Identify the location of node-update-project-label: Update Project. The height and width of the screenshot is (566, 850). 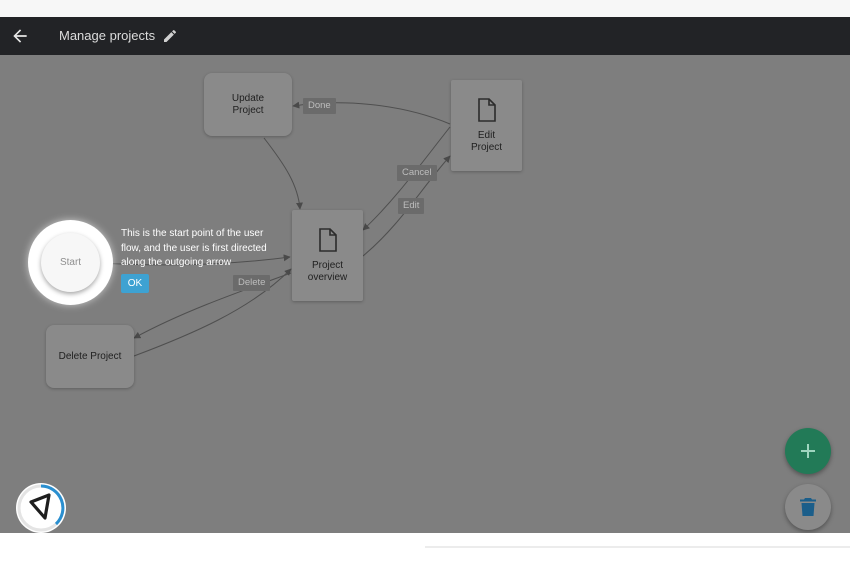
(248, 104).